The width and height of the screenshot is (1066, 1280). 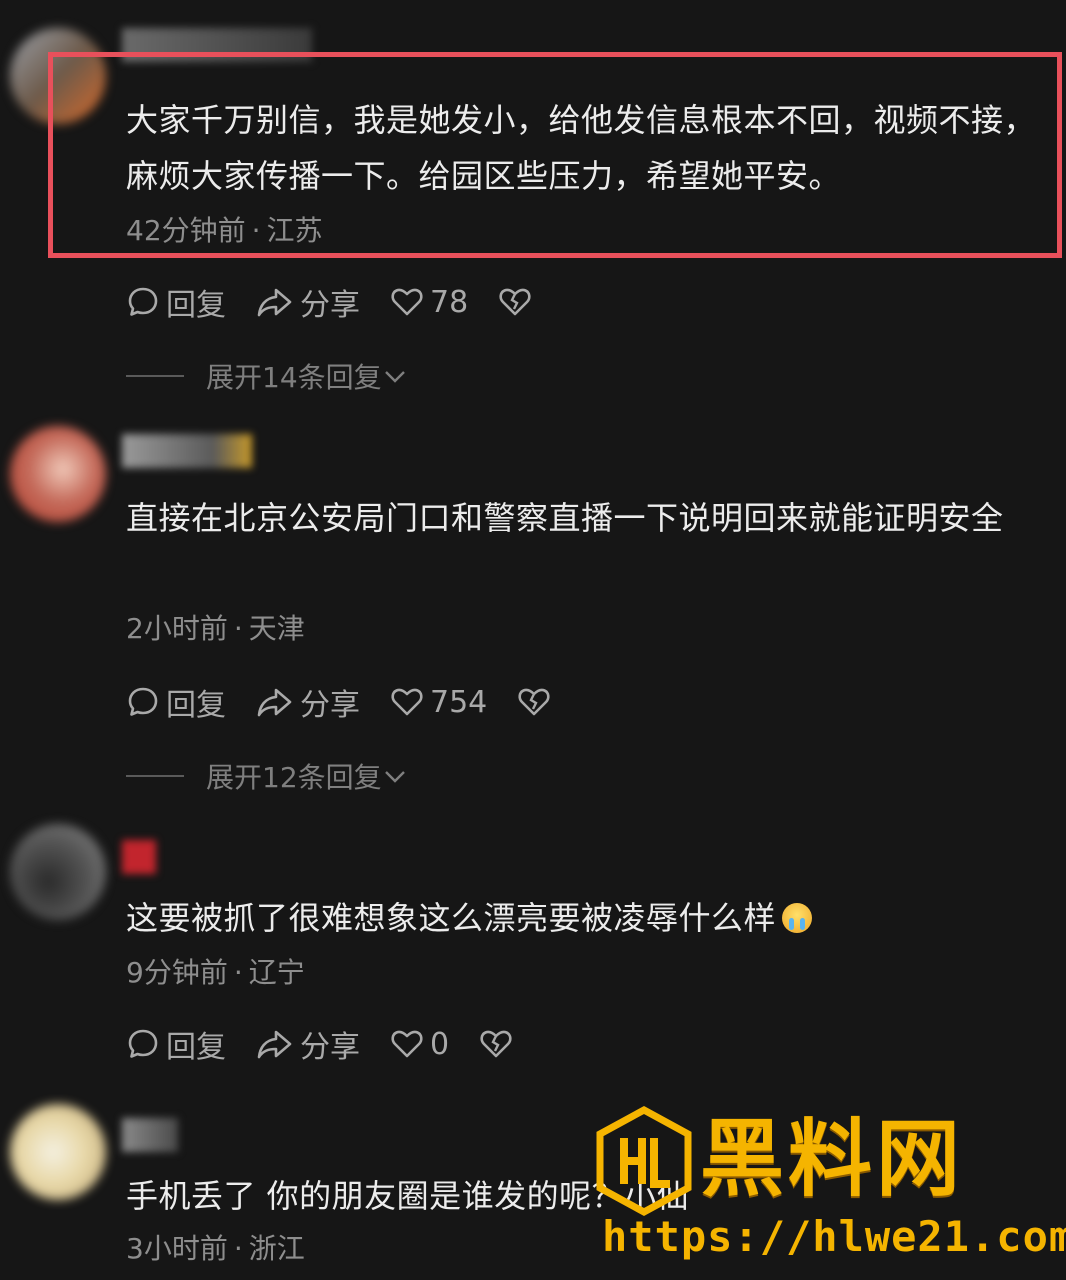 I want to click on like-count: 78, so click(x=449, y=302).